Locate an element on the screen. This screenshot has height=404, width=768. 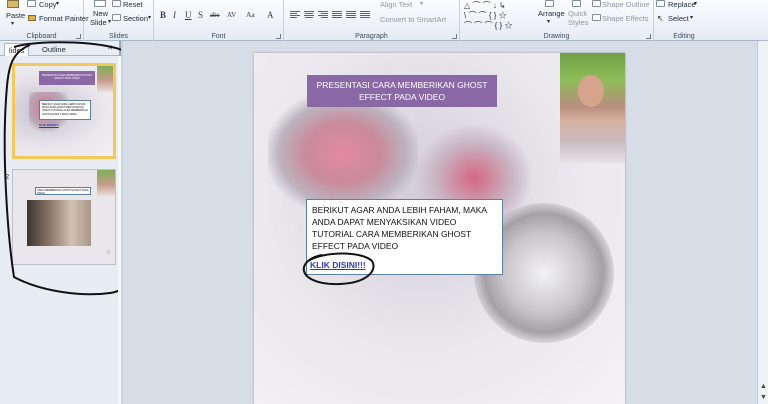
profile-photo is located at coordinates (592, 108).